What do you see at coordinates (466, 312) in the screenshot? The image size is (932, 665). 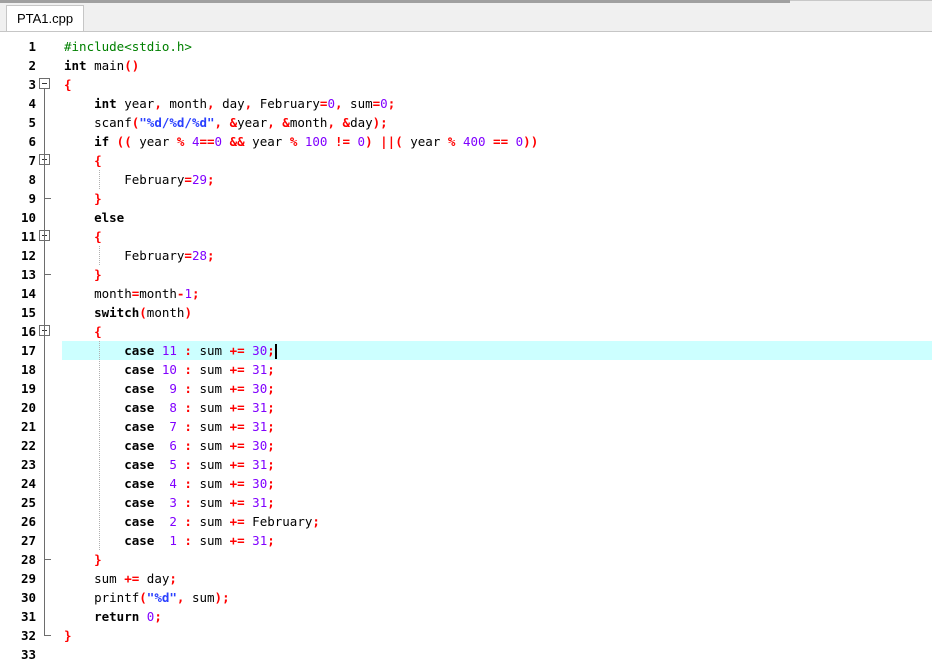 I see `code-line: 15 switch(month)` at bounding box center [466, 312].